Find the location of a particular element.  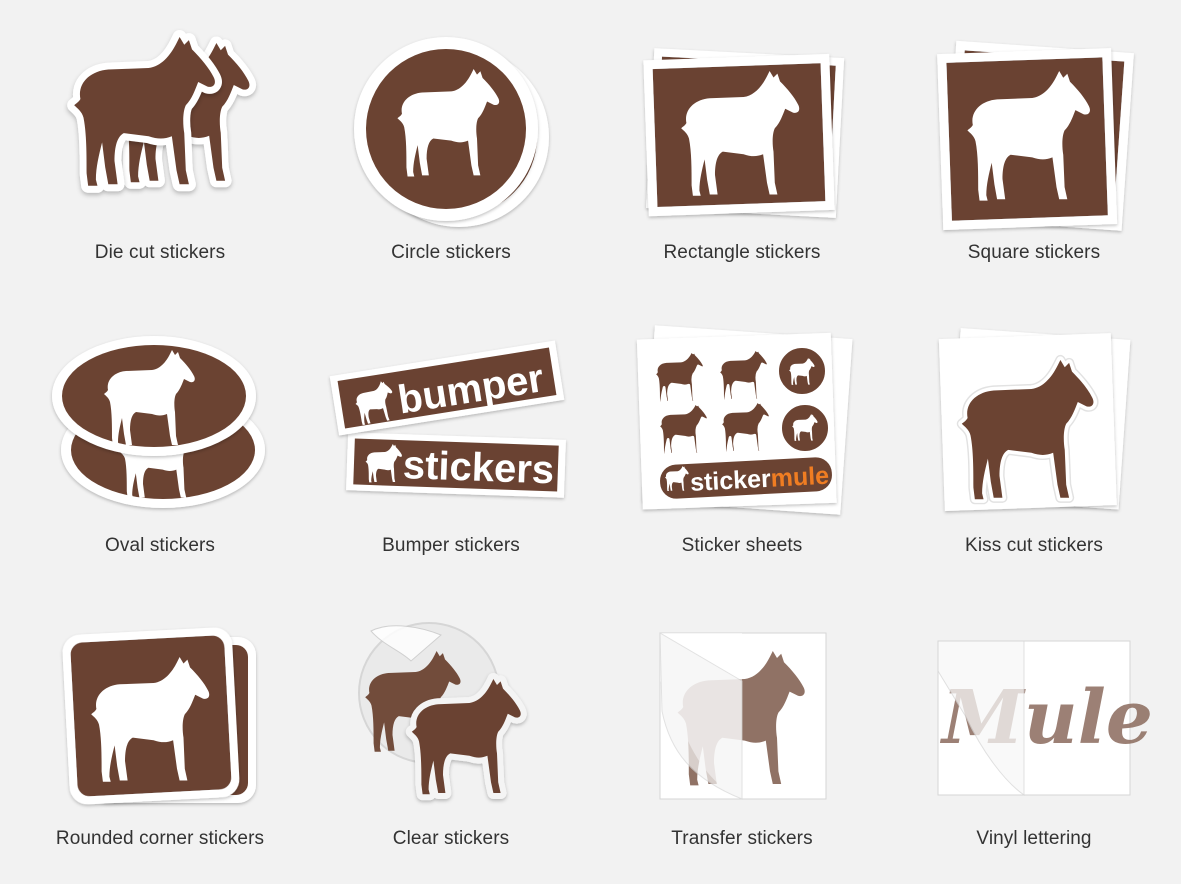

horse-circle-icon is located at coordinates (451, 132).